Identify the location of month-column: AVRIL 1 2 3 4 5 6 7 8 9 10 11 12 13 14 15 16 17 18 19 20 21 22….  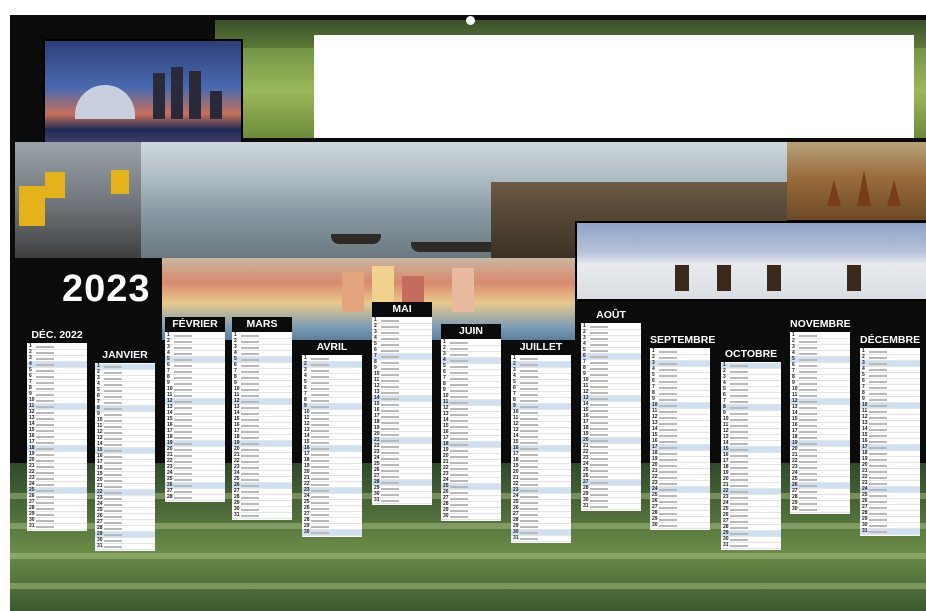
(332, 438).